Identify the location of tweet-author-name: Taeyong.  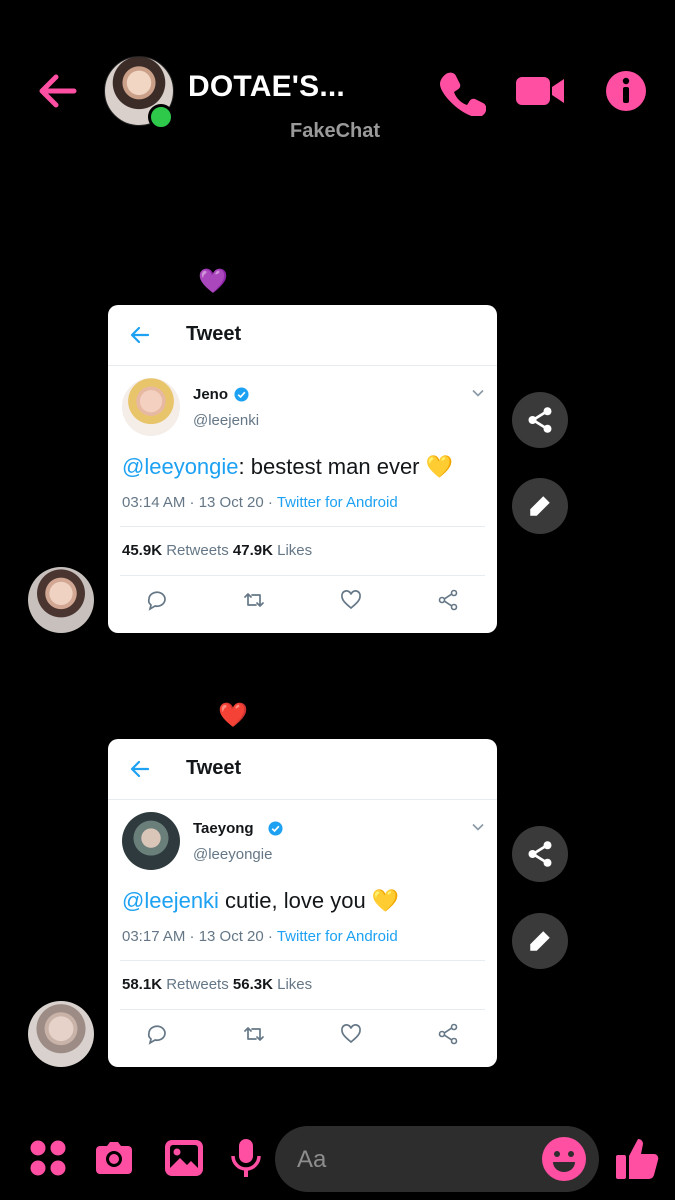
(223, 828).